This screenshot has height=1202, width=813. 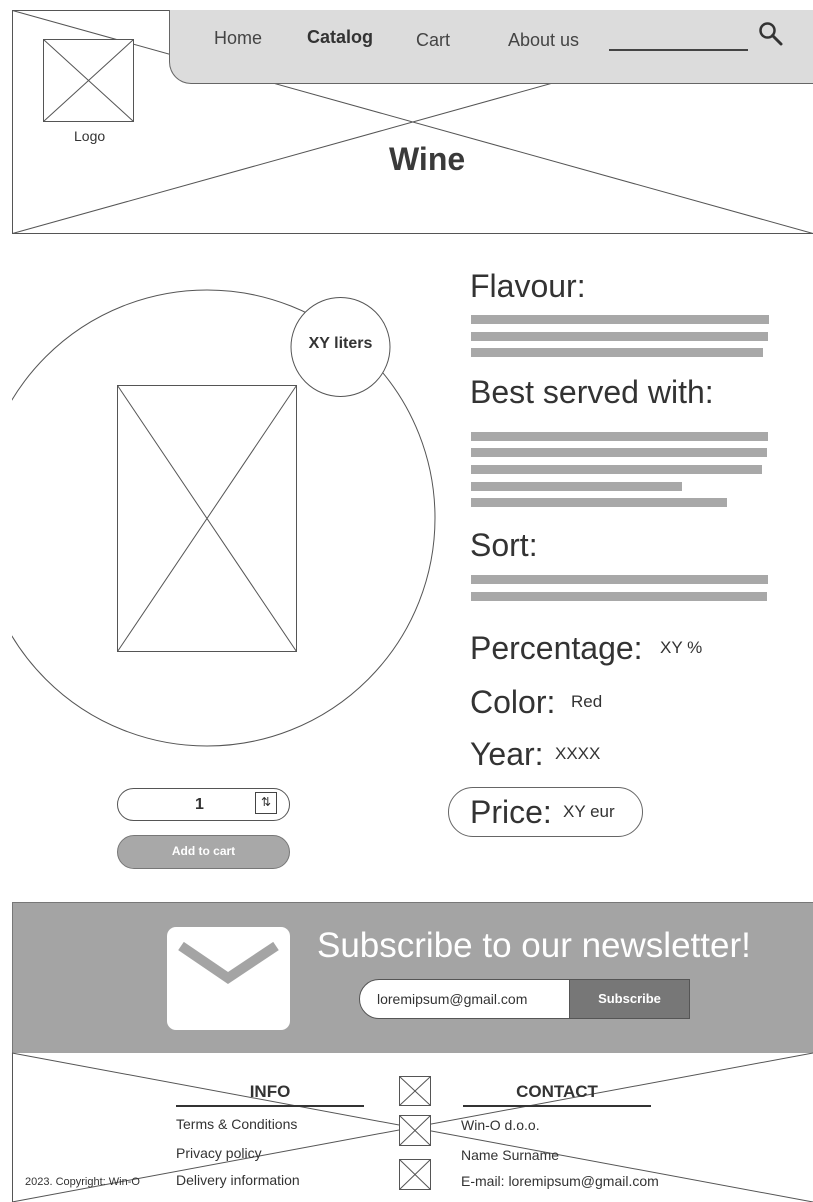 I want to click on contact-divider, so click(x=557, y=1106).